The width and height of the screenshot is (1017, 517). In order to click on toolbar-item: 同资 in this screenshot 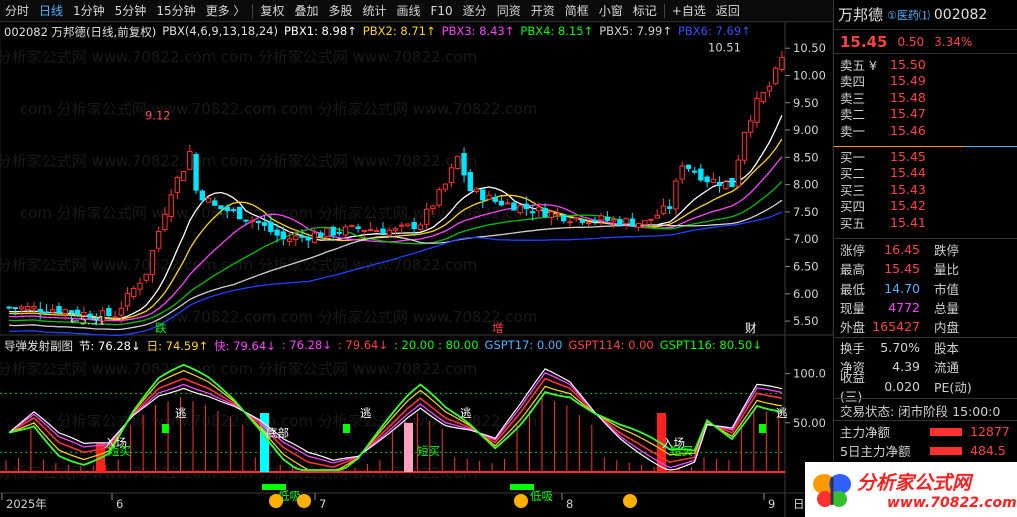, I will do `click(509, 11)`.